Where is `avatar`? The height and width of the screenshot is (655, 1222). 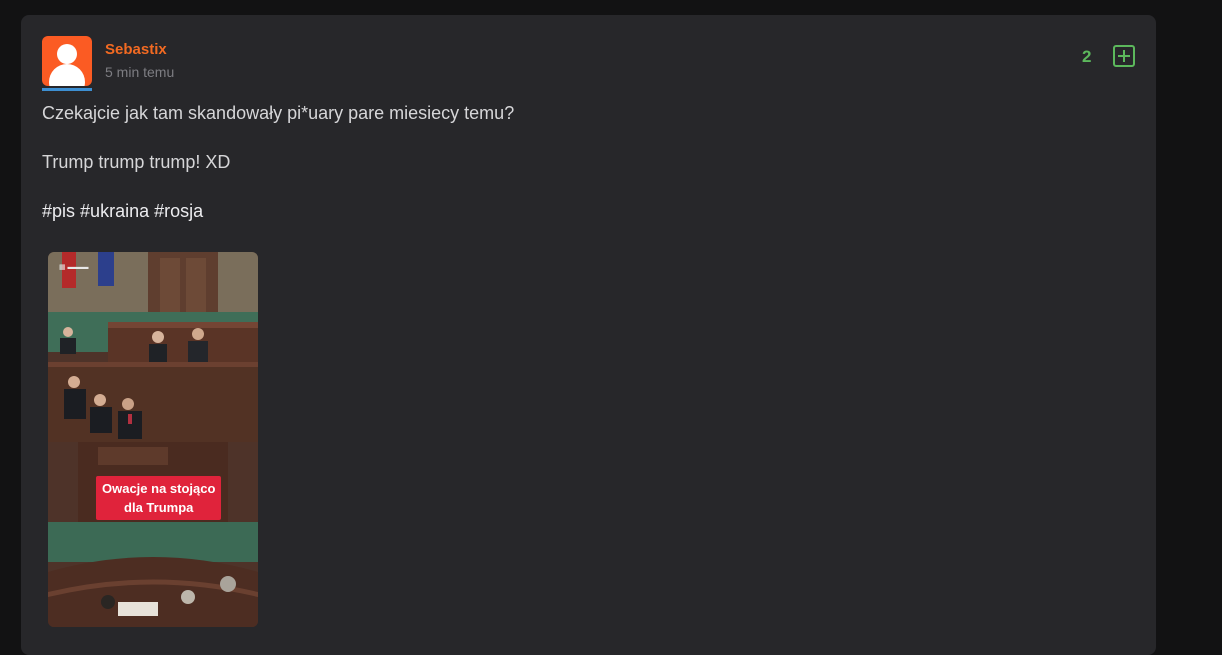
avatar is located at coordinates (67, 61).